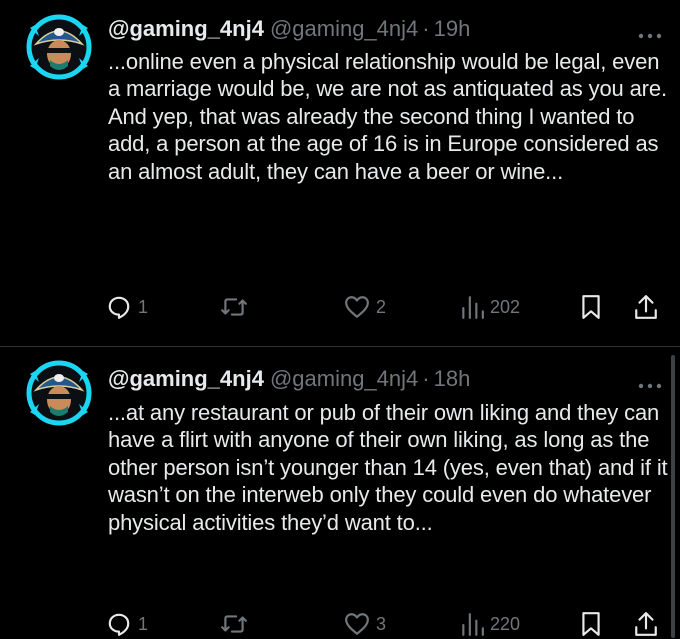 The image size is (680, 639). I want to click on tweet-header: @gaming_4nj4 @gaming_4nj4 · 18h, so click(379, 379).